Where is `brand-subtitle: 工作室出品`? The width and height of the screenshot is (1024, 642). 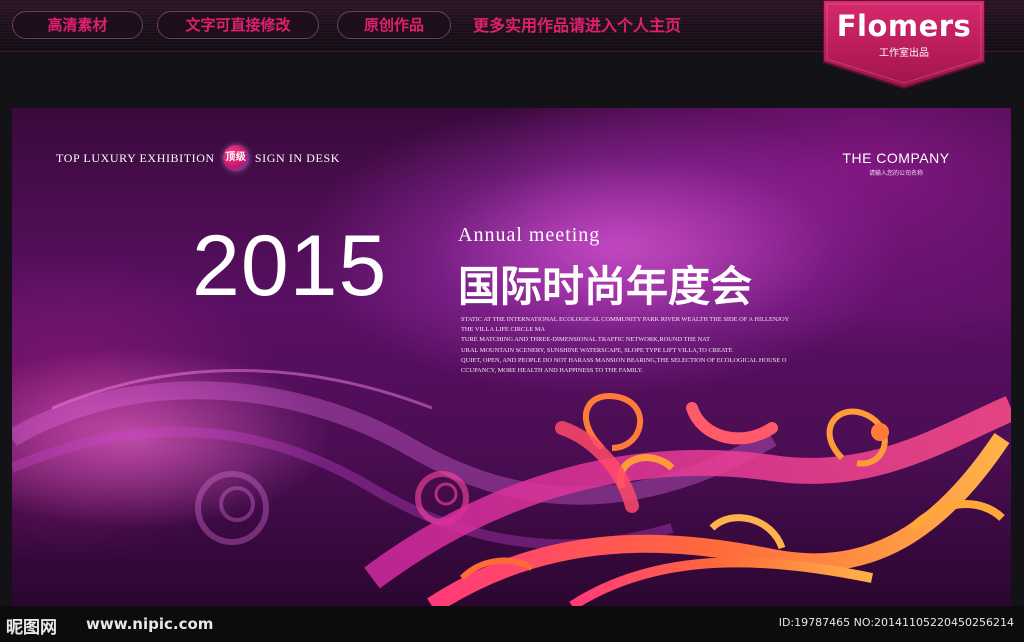 brand-subtitle: 工作室出品 is located at coordinates (904, 53).